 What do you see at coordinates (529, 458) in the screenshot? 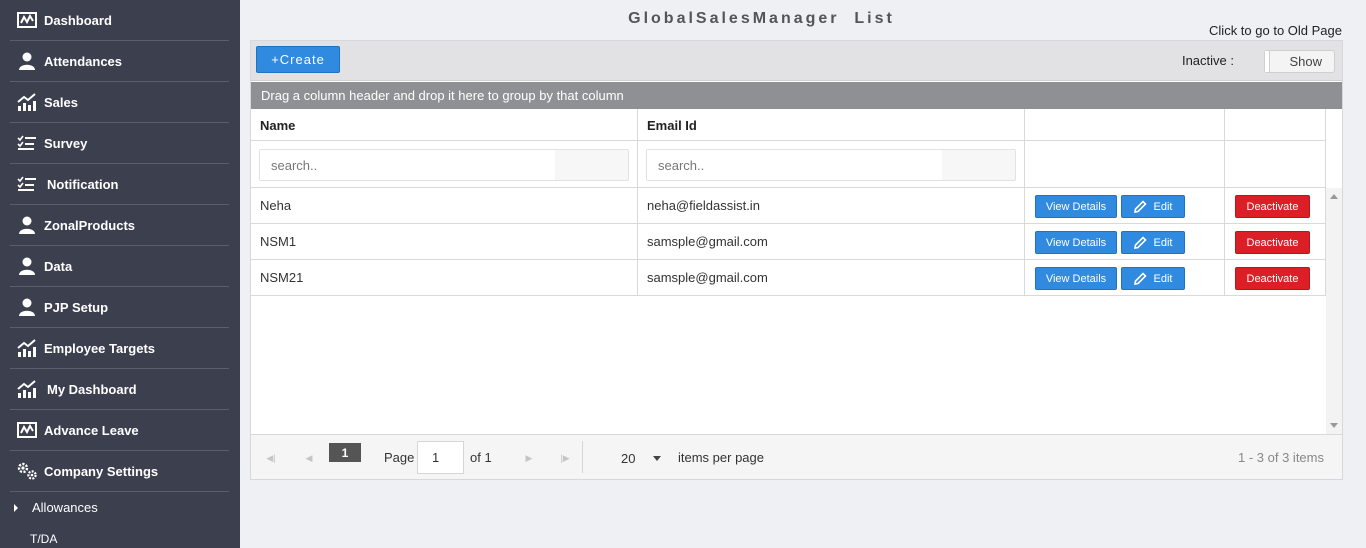
I see `next-page-icon: ▶` at bounding box center [529, 458].